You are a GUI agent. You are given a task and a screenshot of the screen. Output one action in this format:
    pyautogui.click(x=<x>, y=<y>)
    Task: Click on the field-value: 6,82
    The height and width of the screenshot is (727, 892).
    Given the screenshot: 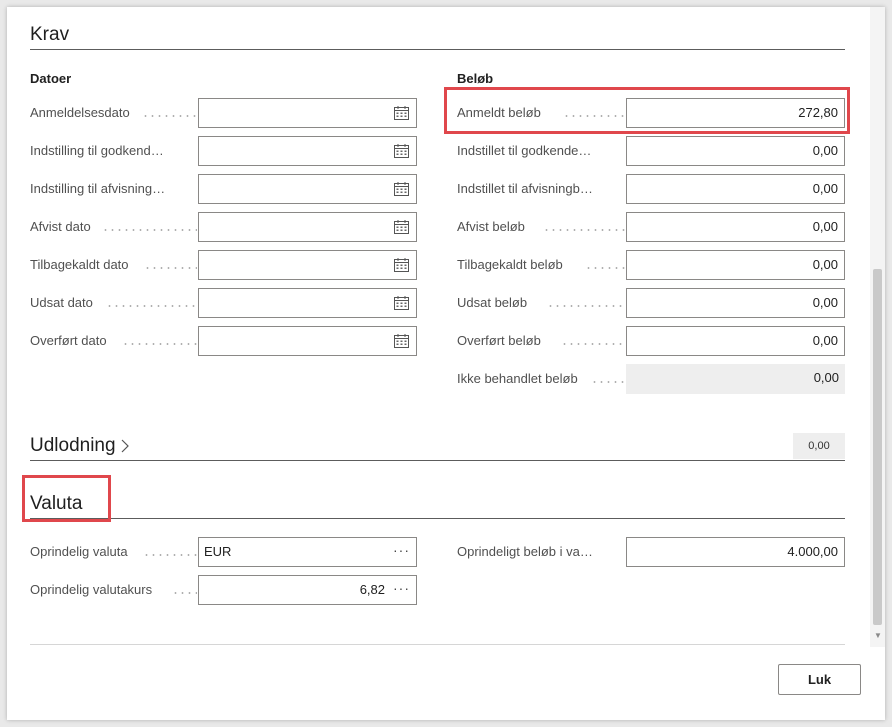 What is the action you would take?
    pyautogui.click(x=372, y=589)
    